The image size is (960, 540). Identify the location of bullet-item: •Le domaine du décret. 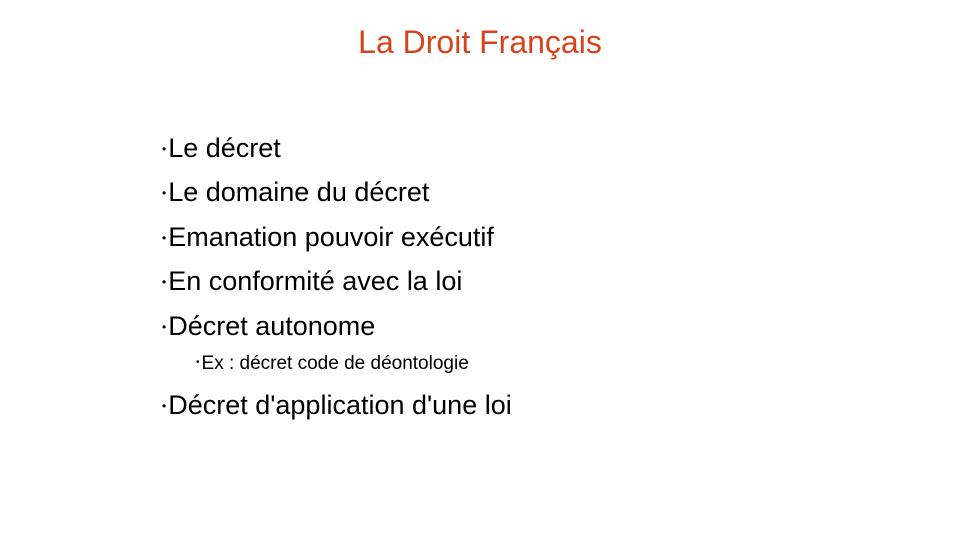
(295, 193).